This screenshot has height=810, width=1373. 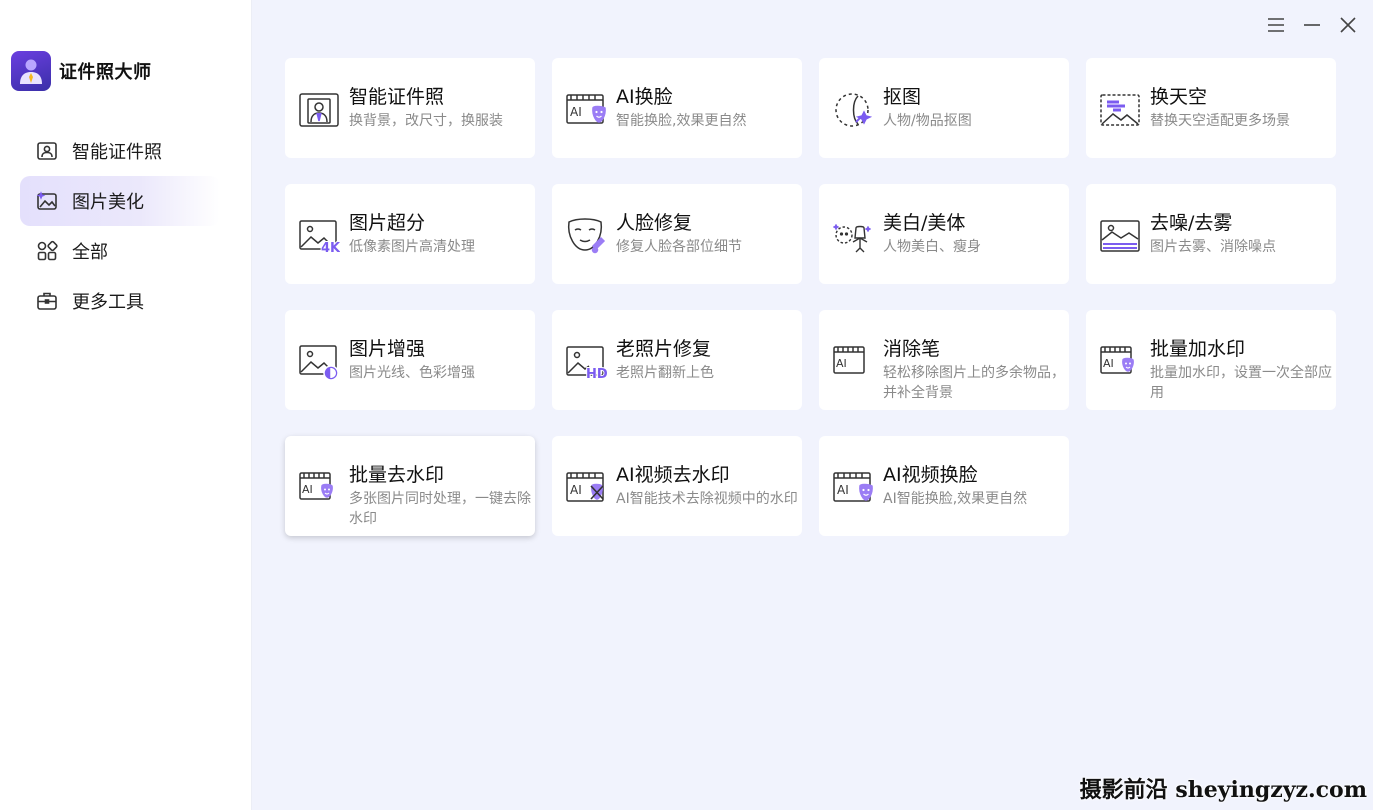 What do you see at coordinates (47, 301) in the screenshot?
I see `toolbox-icon` at bounding box center [47, 301].